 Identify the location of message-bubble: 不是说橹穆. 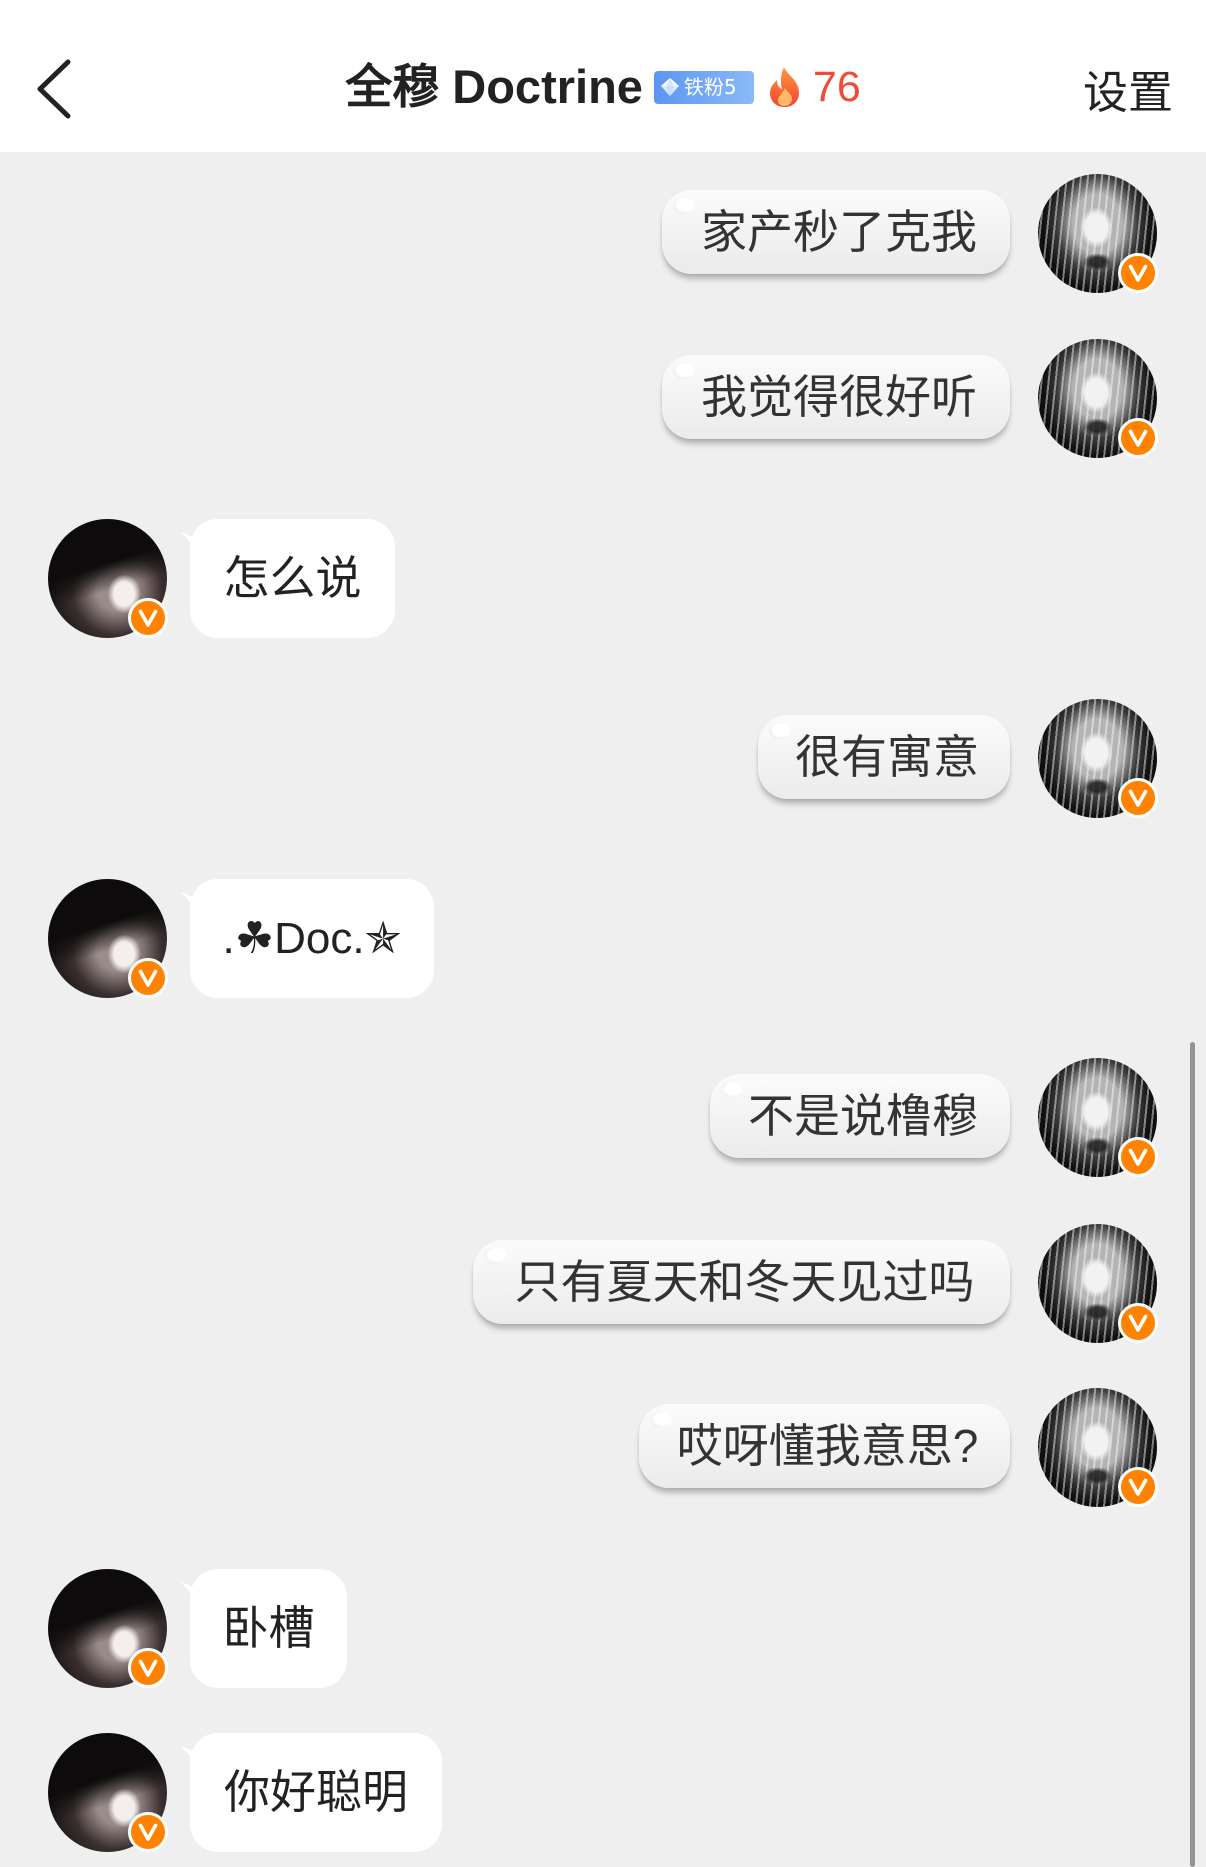
(860, 1116).